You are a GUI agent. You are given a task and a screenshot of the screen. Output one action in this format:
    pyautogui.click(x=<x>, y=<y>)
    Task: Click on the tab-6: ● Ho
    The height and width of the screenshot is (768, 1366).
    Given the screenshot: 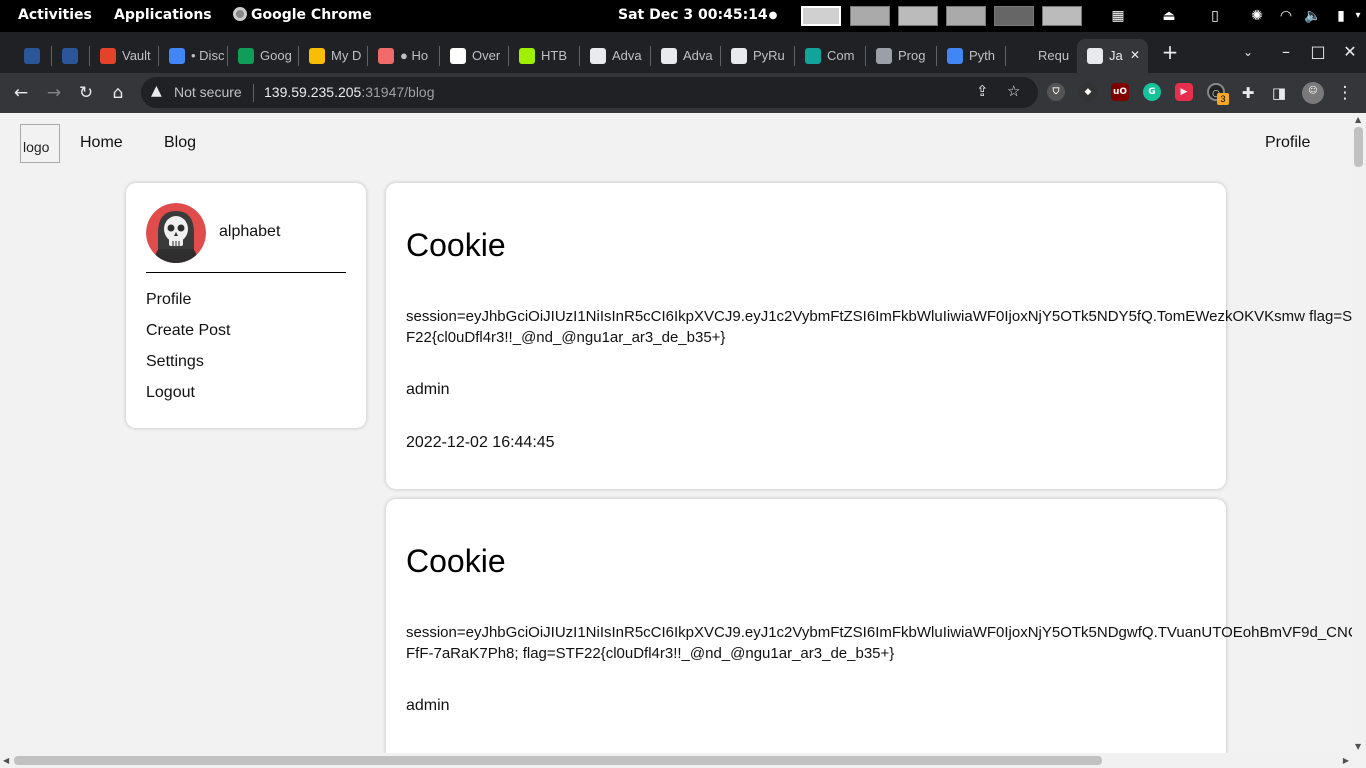 What is the action you would take?
    pyautogui.click(x=403, y=56)
    